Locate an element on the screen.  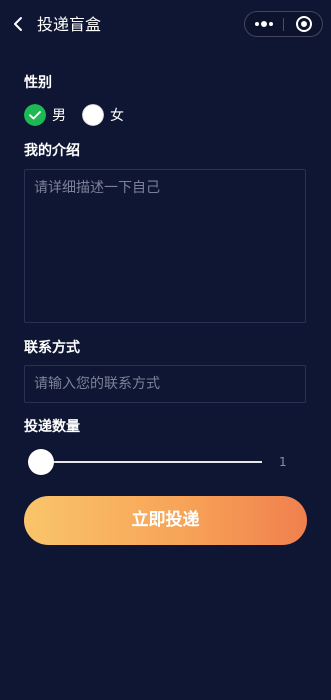
quantity-label: 投递数量 is located at coordinates (52, 427).